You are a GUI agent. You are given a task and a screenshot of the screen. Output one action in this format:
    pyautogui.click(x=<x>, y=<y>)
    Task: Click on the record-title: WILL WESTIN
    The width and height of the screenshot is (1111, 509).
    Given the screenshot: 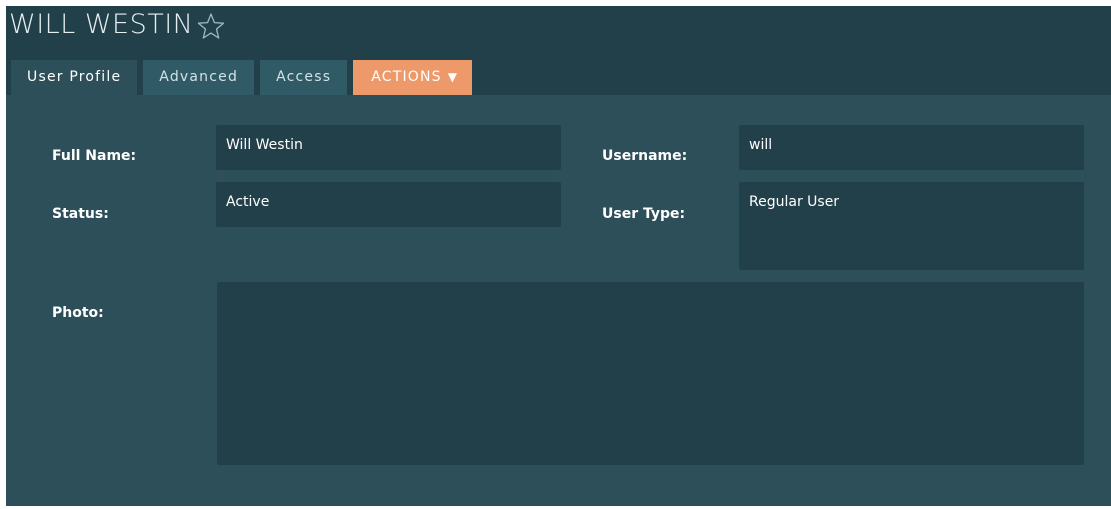 What is the action you would take?
    pyautogui.click(x=101, y=24)
    